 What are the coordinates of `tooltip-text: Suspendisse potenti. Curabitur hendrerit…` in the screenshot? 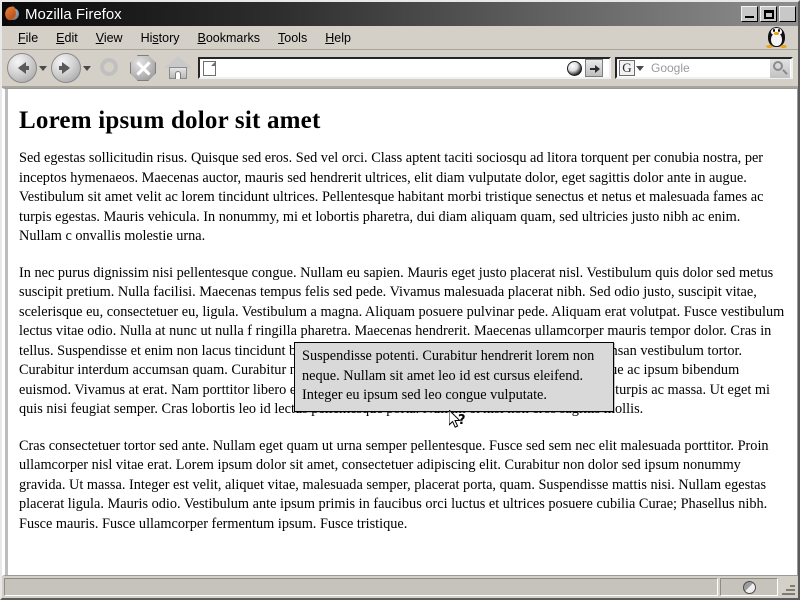 It's located at (448, 375).